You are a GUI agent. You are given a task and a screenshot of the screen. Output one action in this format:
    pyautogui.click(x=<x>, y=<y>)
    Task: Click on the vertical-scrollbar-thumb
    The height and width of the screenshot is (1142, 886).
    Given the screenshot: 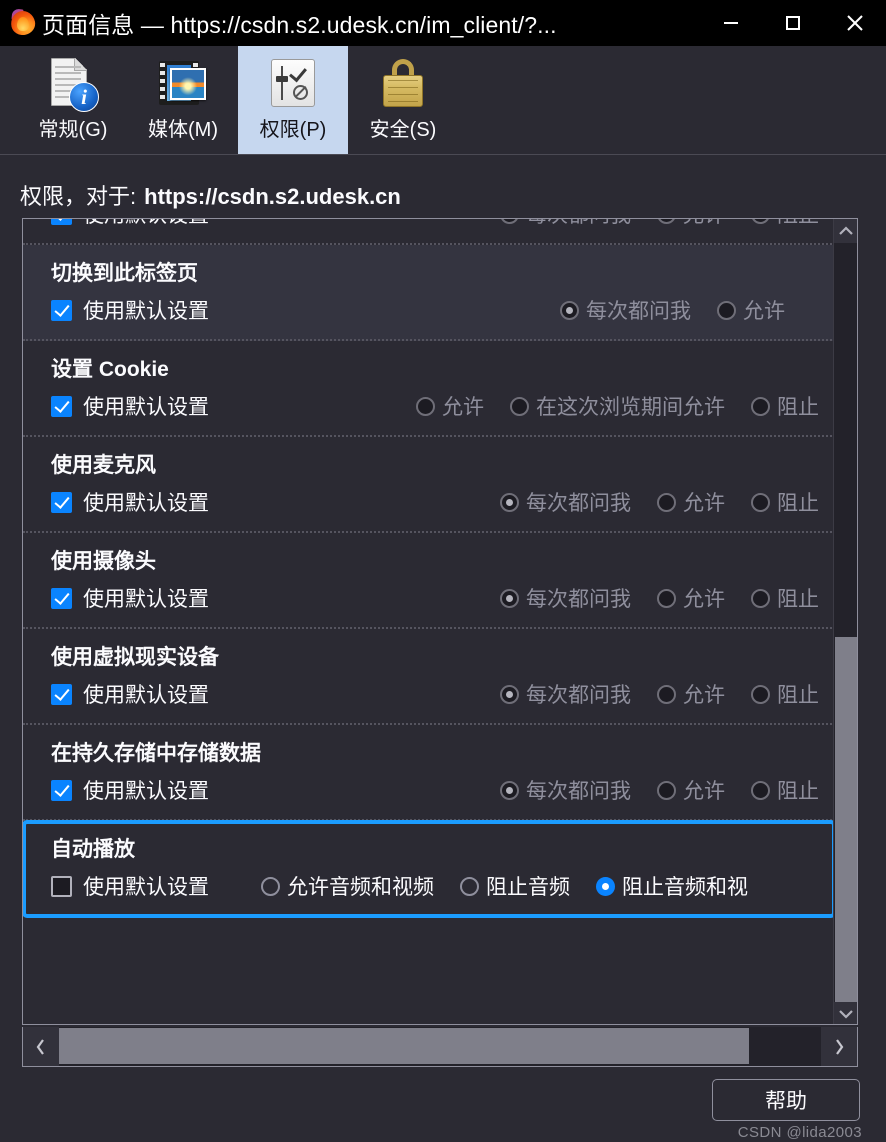 What is the action you would take?
    pyautogui.click(x=846, y=821)
    